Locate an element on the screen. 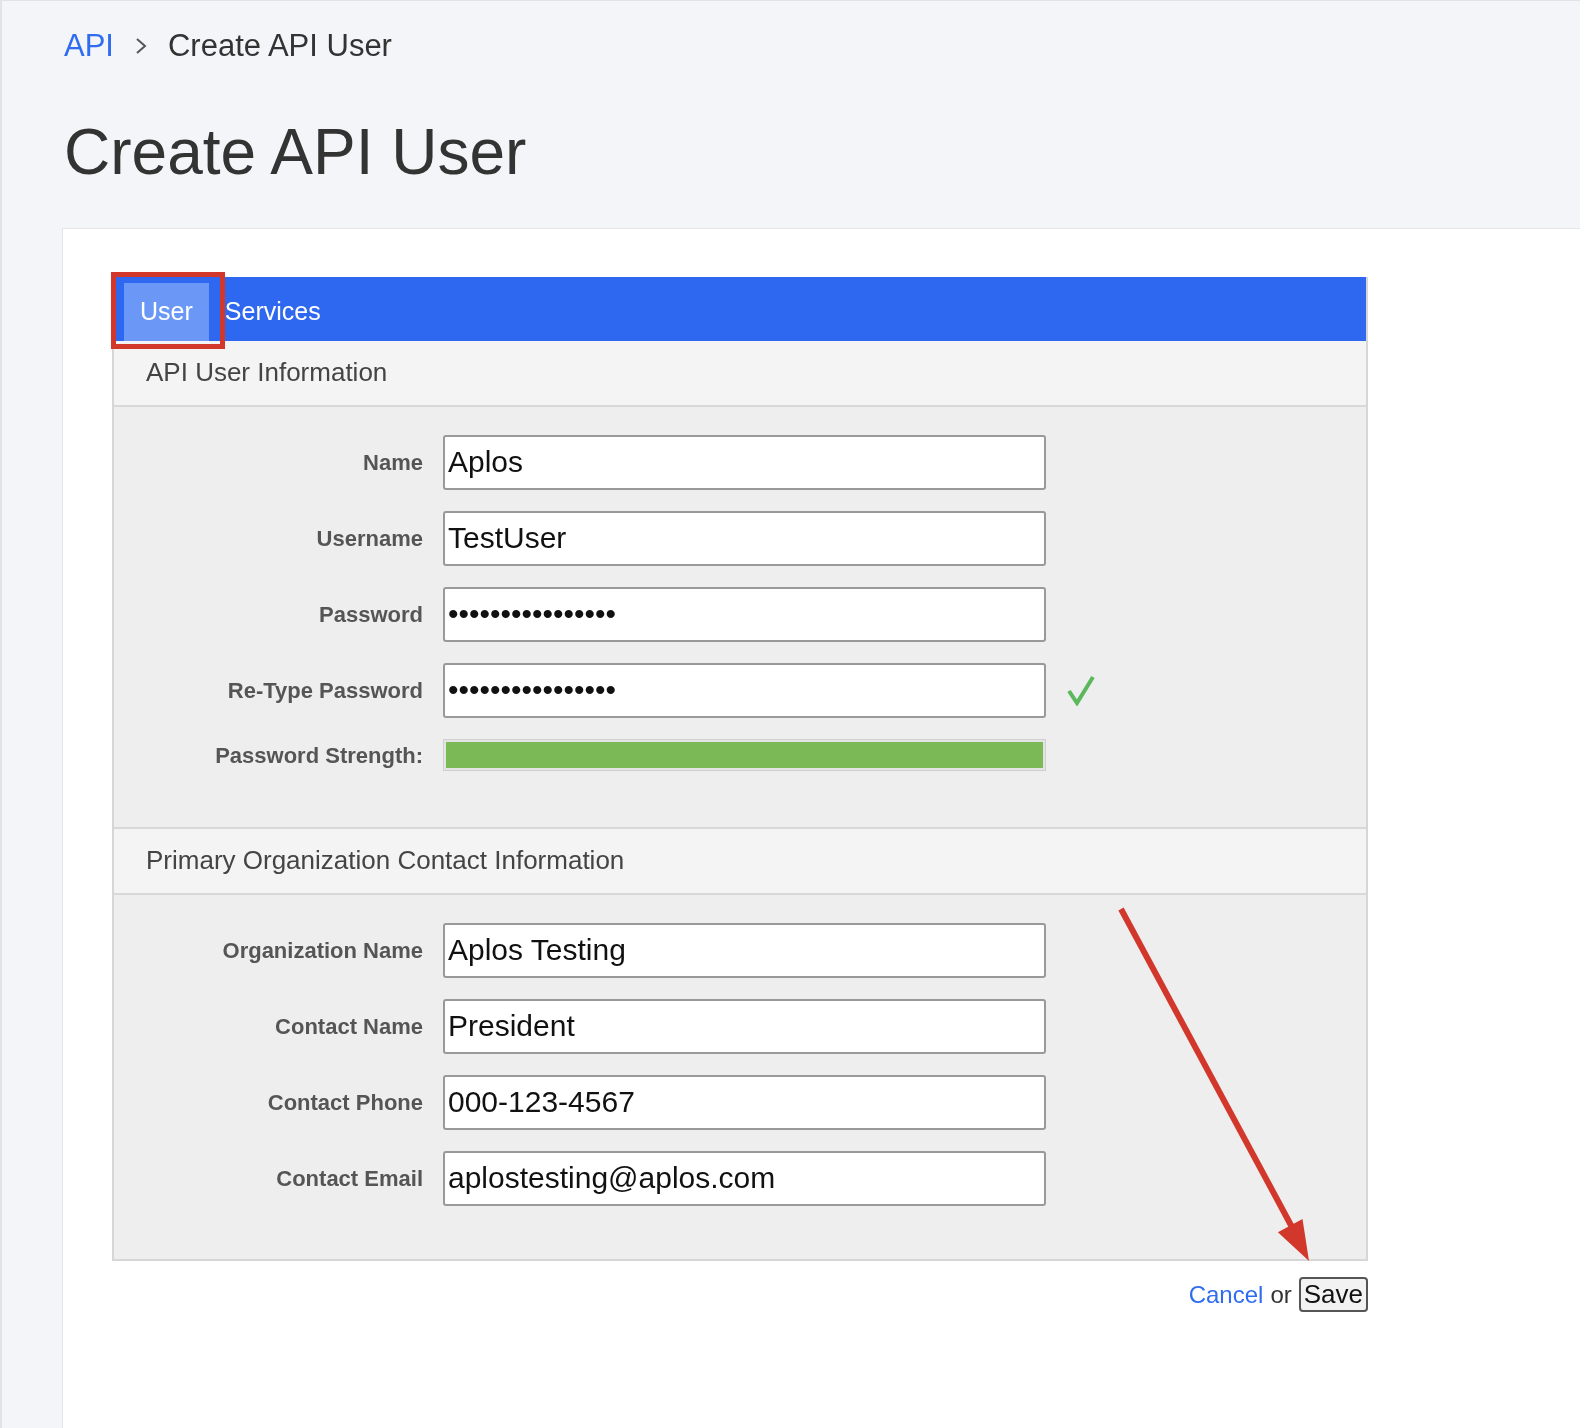 The height and width of the screenshot is (1428, 1580). input-field: Aplos is located at coordinates (744, 462).